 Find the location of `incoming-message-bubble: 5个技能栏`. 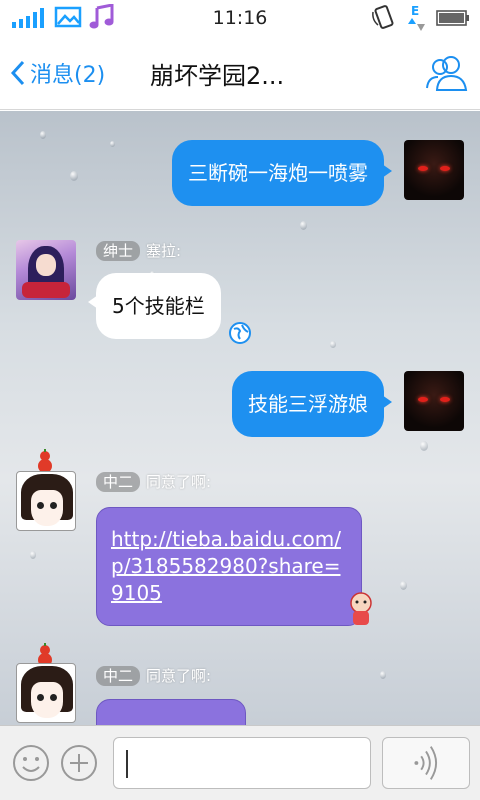

incoming-message-bubble: 5个技能栏 is located at coordinates (154, 306).